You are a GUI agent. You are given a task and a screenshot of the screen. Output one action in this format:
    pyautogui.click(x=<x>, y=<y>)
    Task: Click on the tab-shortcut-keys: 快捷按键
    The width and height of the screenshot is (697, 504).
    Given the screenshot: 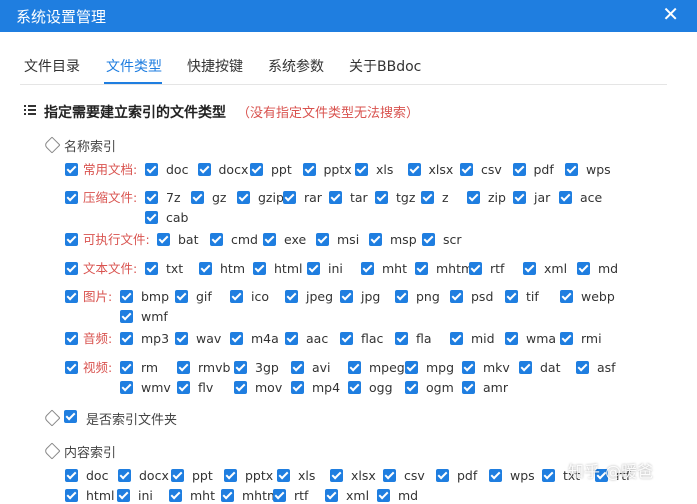 What is the action you would take?
    pyautogui.click(x=215, y=66)
    